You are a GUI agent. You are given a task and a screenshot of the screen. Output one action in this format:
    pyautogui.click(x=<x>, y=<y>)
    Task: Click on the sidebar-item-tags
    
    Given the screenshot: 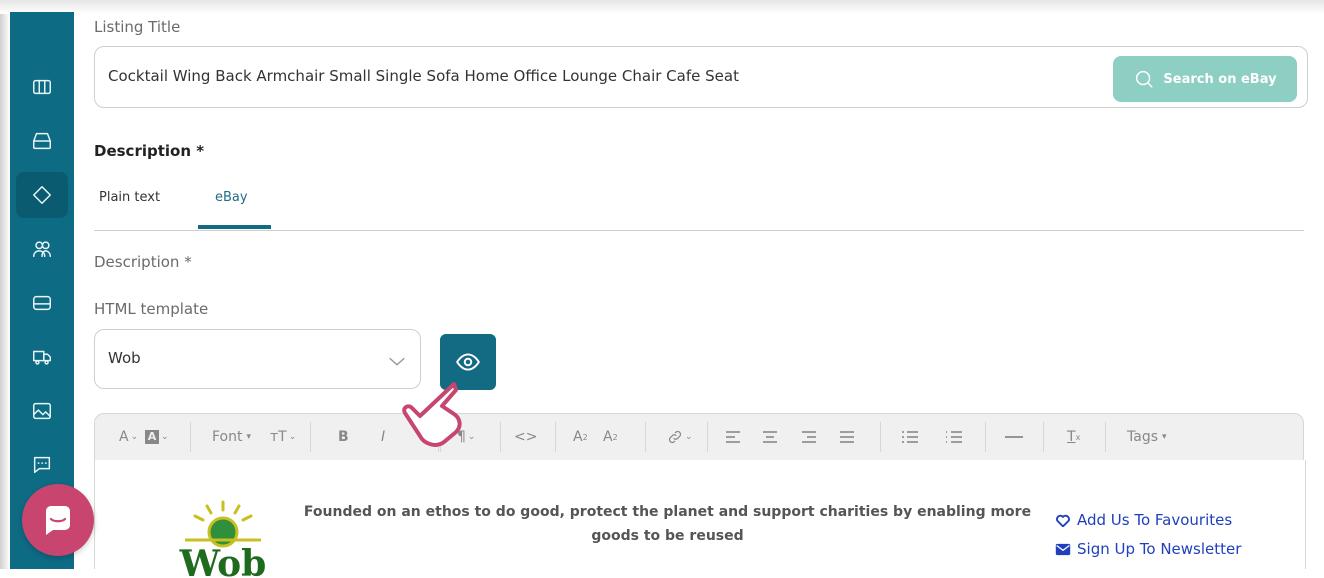 What is the action you would take?
    pyautogui.click(x=42, y=195)
    